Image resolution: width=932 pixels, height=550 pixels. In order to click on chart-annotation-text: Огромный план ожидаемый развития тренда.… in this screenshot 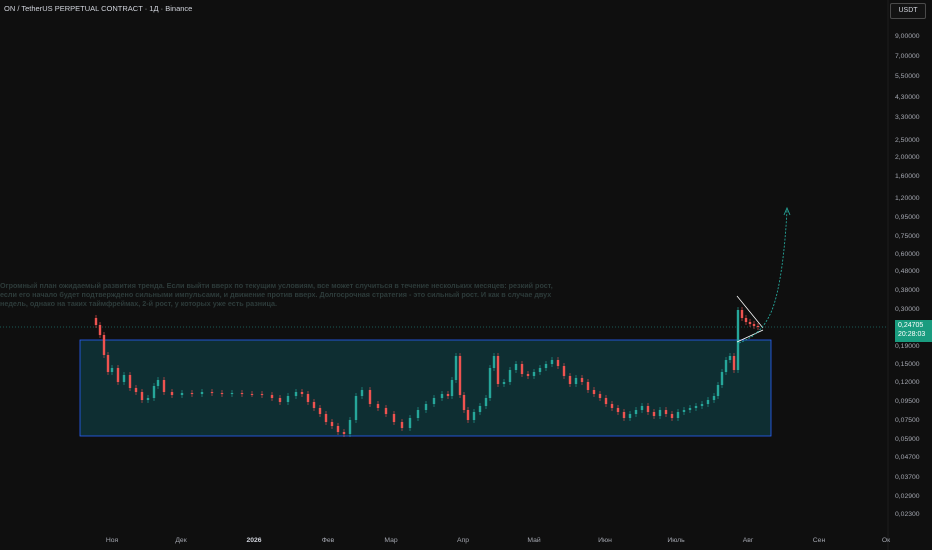, I will do `click(280, 294)`.